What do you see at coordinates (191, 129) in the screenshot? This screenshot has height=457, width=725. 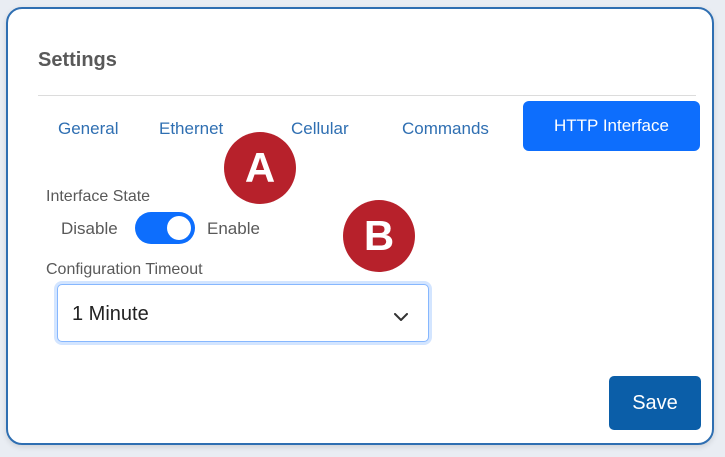 I see `tab-ethernet: Ethernet` at bounding box center [191, 129].